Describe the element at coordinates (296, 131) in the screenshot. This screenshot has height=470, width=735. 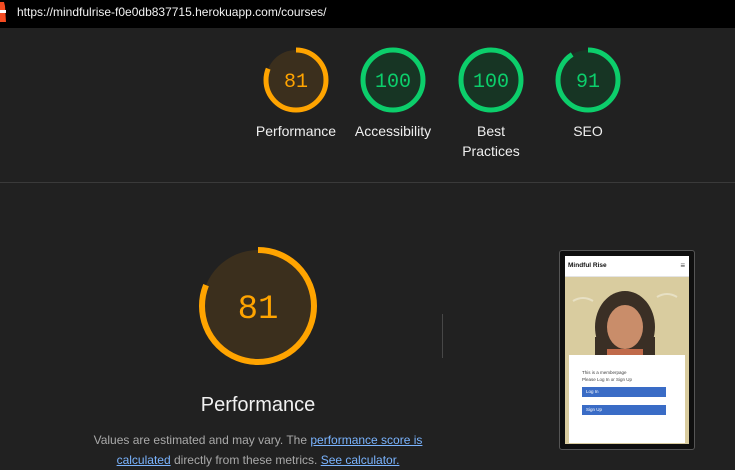
I see `gauge-label: Performance` at that location.